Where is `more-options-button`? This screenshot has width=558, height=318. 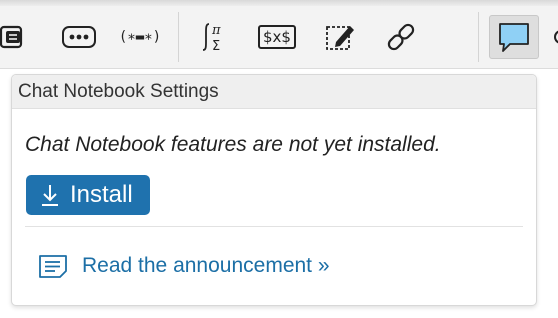
more-options-button is located at coordinates (79, 37).